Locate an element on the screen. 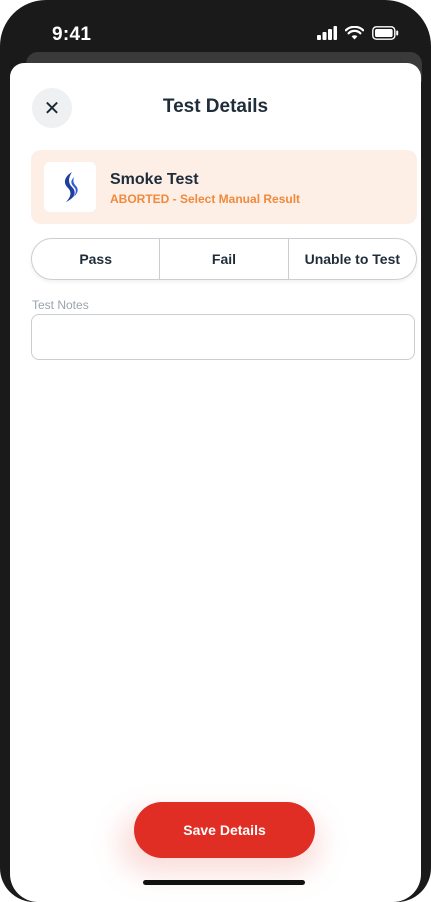 This screenshot has width=431, height=902. test-logo is located at coordinates (70, 187).